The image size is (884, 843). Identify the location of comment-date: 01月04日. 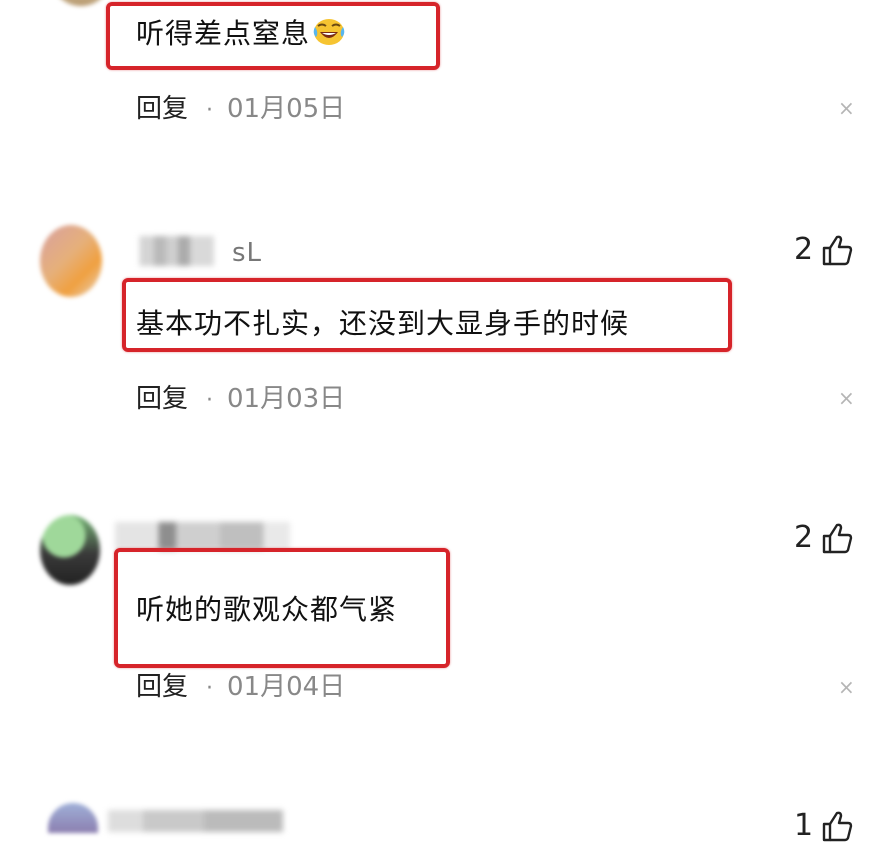
(286, 687).